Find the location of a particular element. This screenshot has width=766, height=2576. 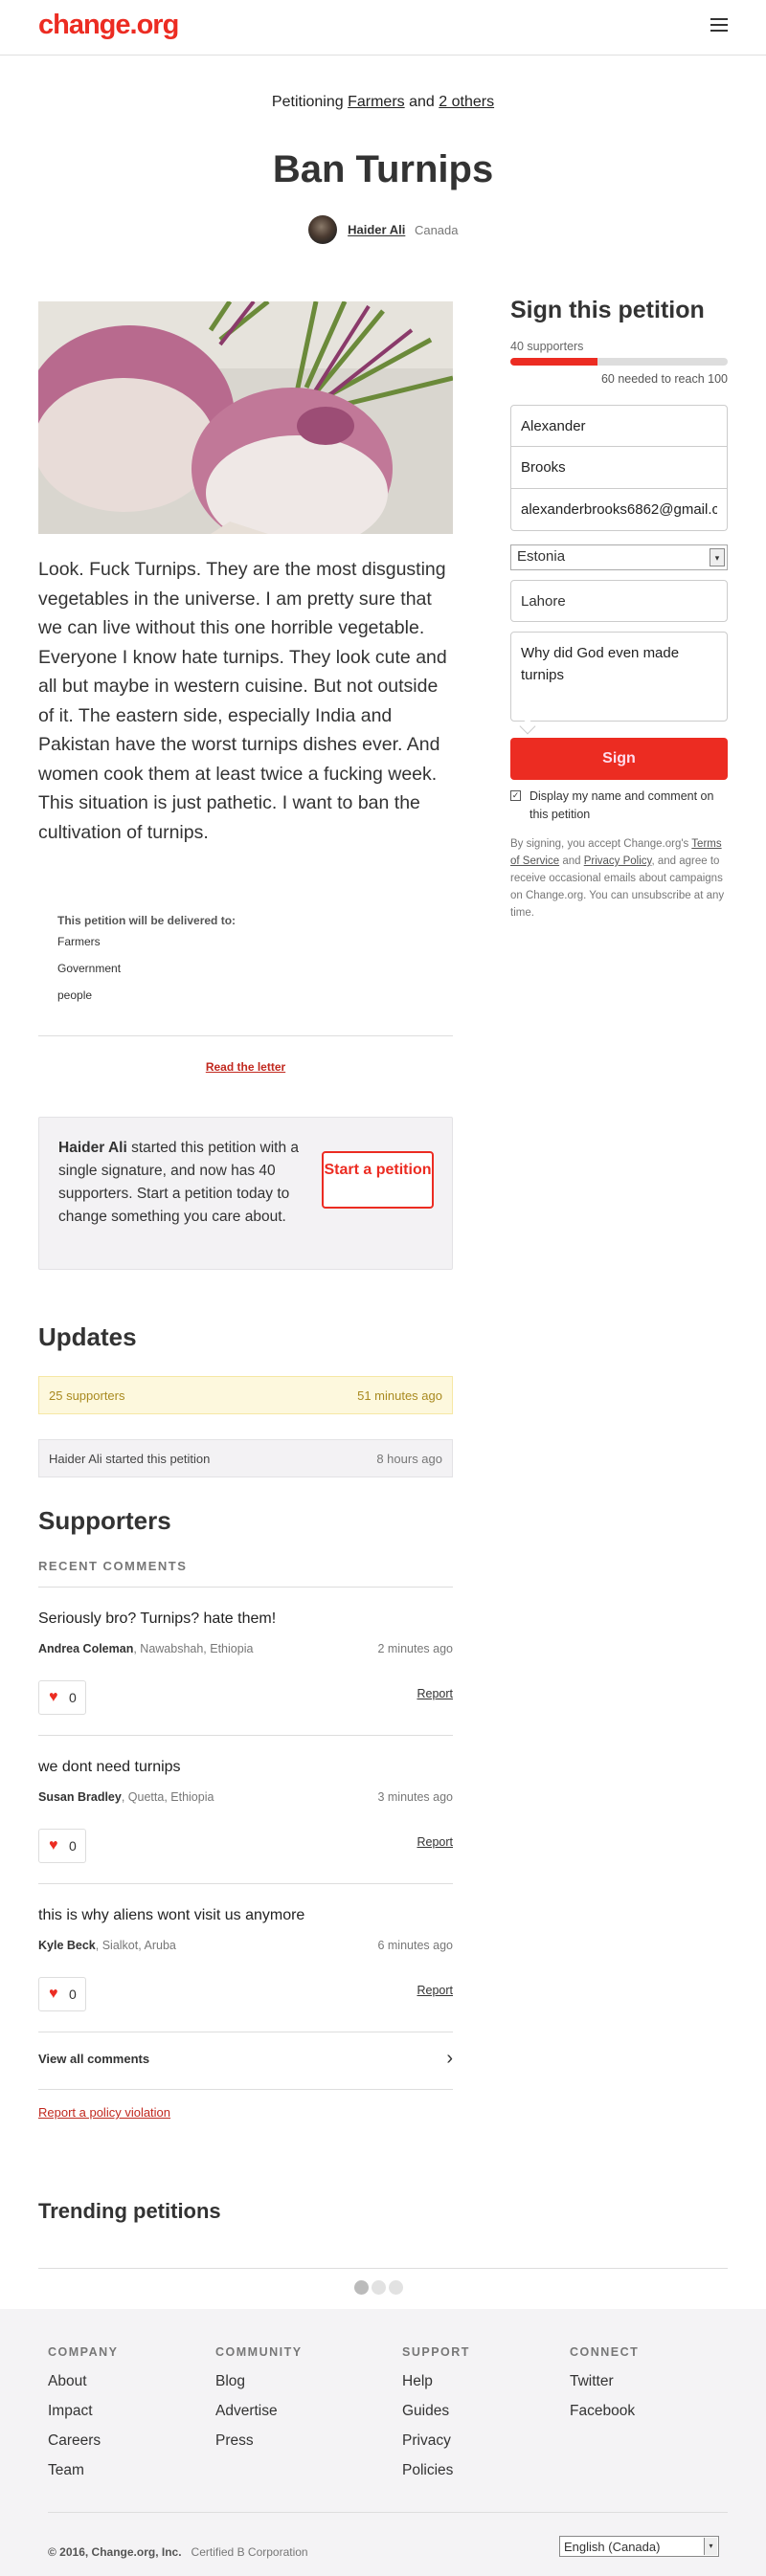

first-name-field is located at coordinates (619, 426).